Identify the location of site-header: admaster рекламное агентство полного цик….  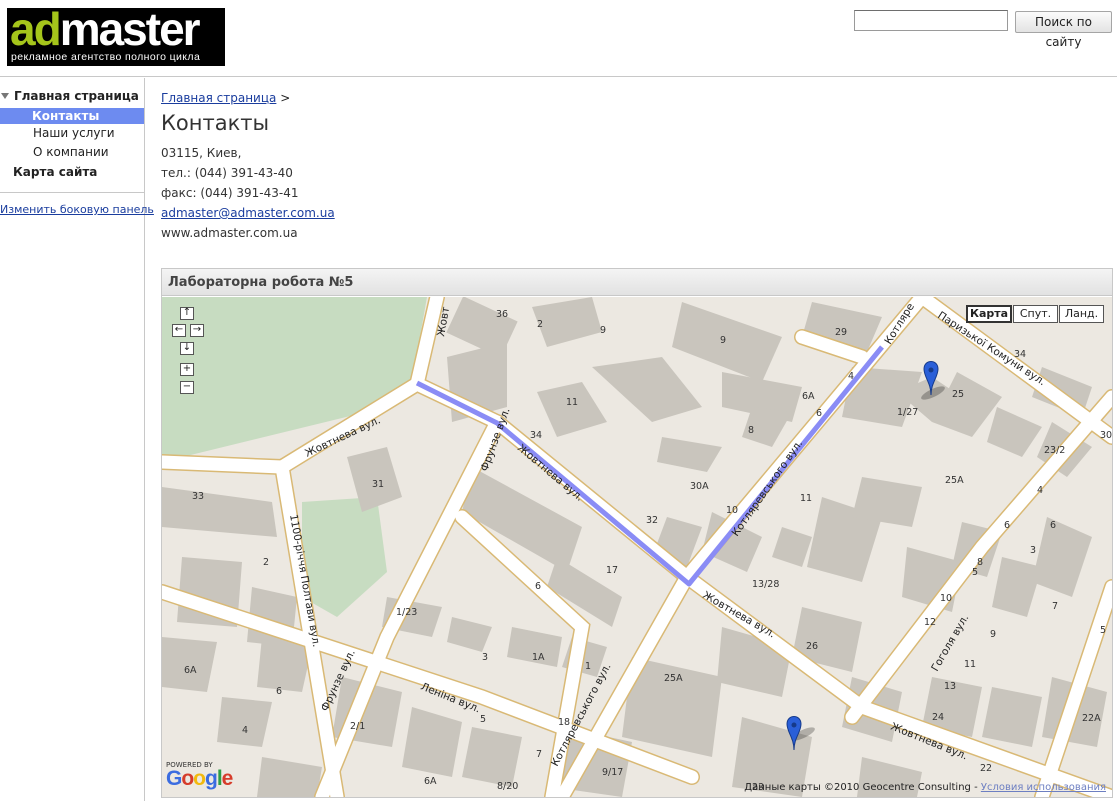
(558, 38).